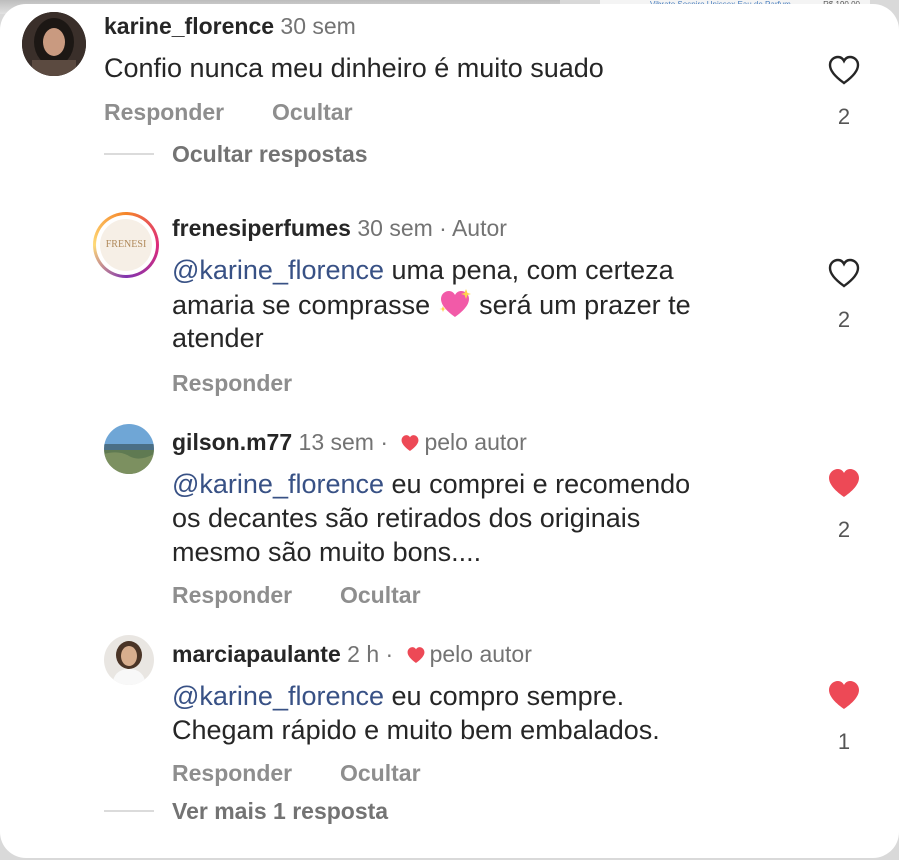 The height and width of the screenshot is (860, 899). What do you see at coordinates (232, 442) in the screenshot?
I see `username: gilson.m77` at bounding box center [232, 442].